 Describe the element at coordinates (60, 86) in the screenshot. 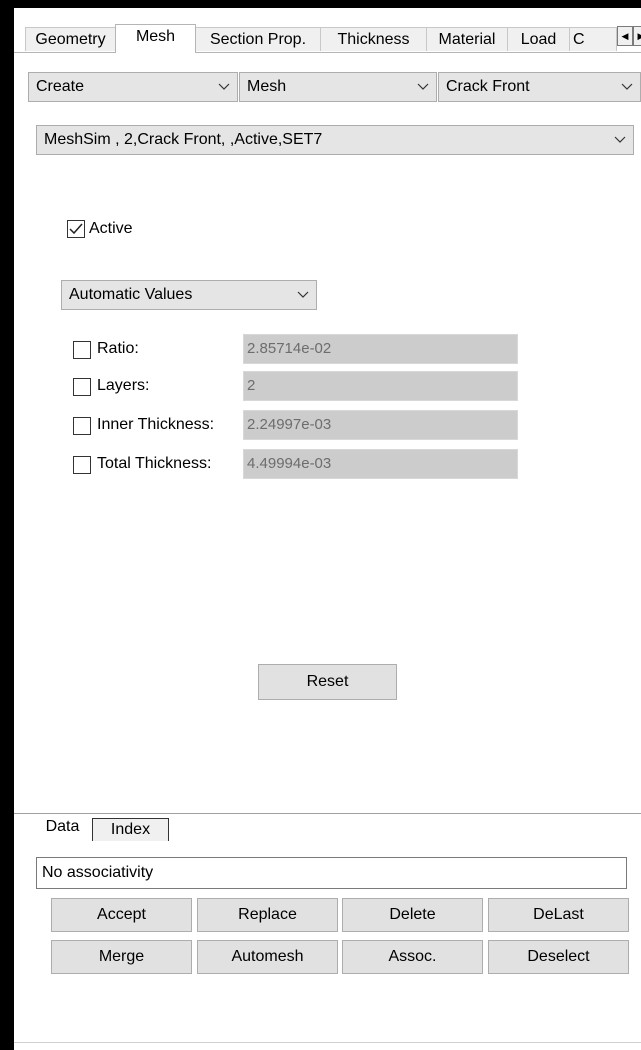

I see `action-select-value: Create` at that location.